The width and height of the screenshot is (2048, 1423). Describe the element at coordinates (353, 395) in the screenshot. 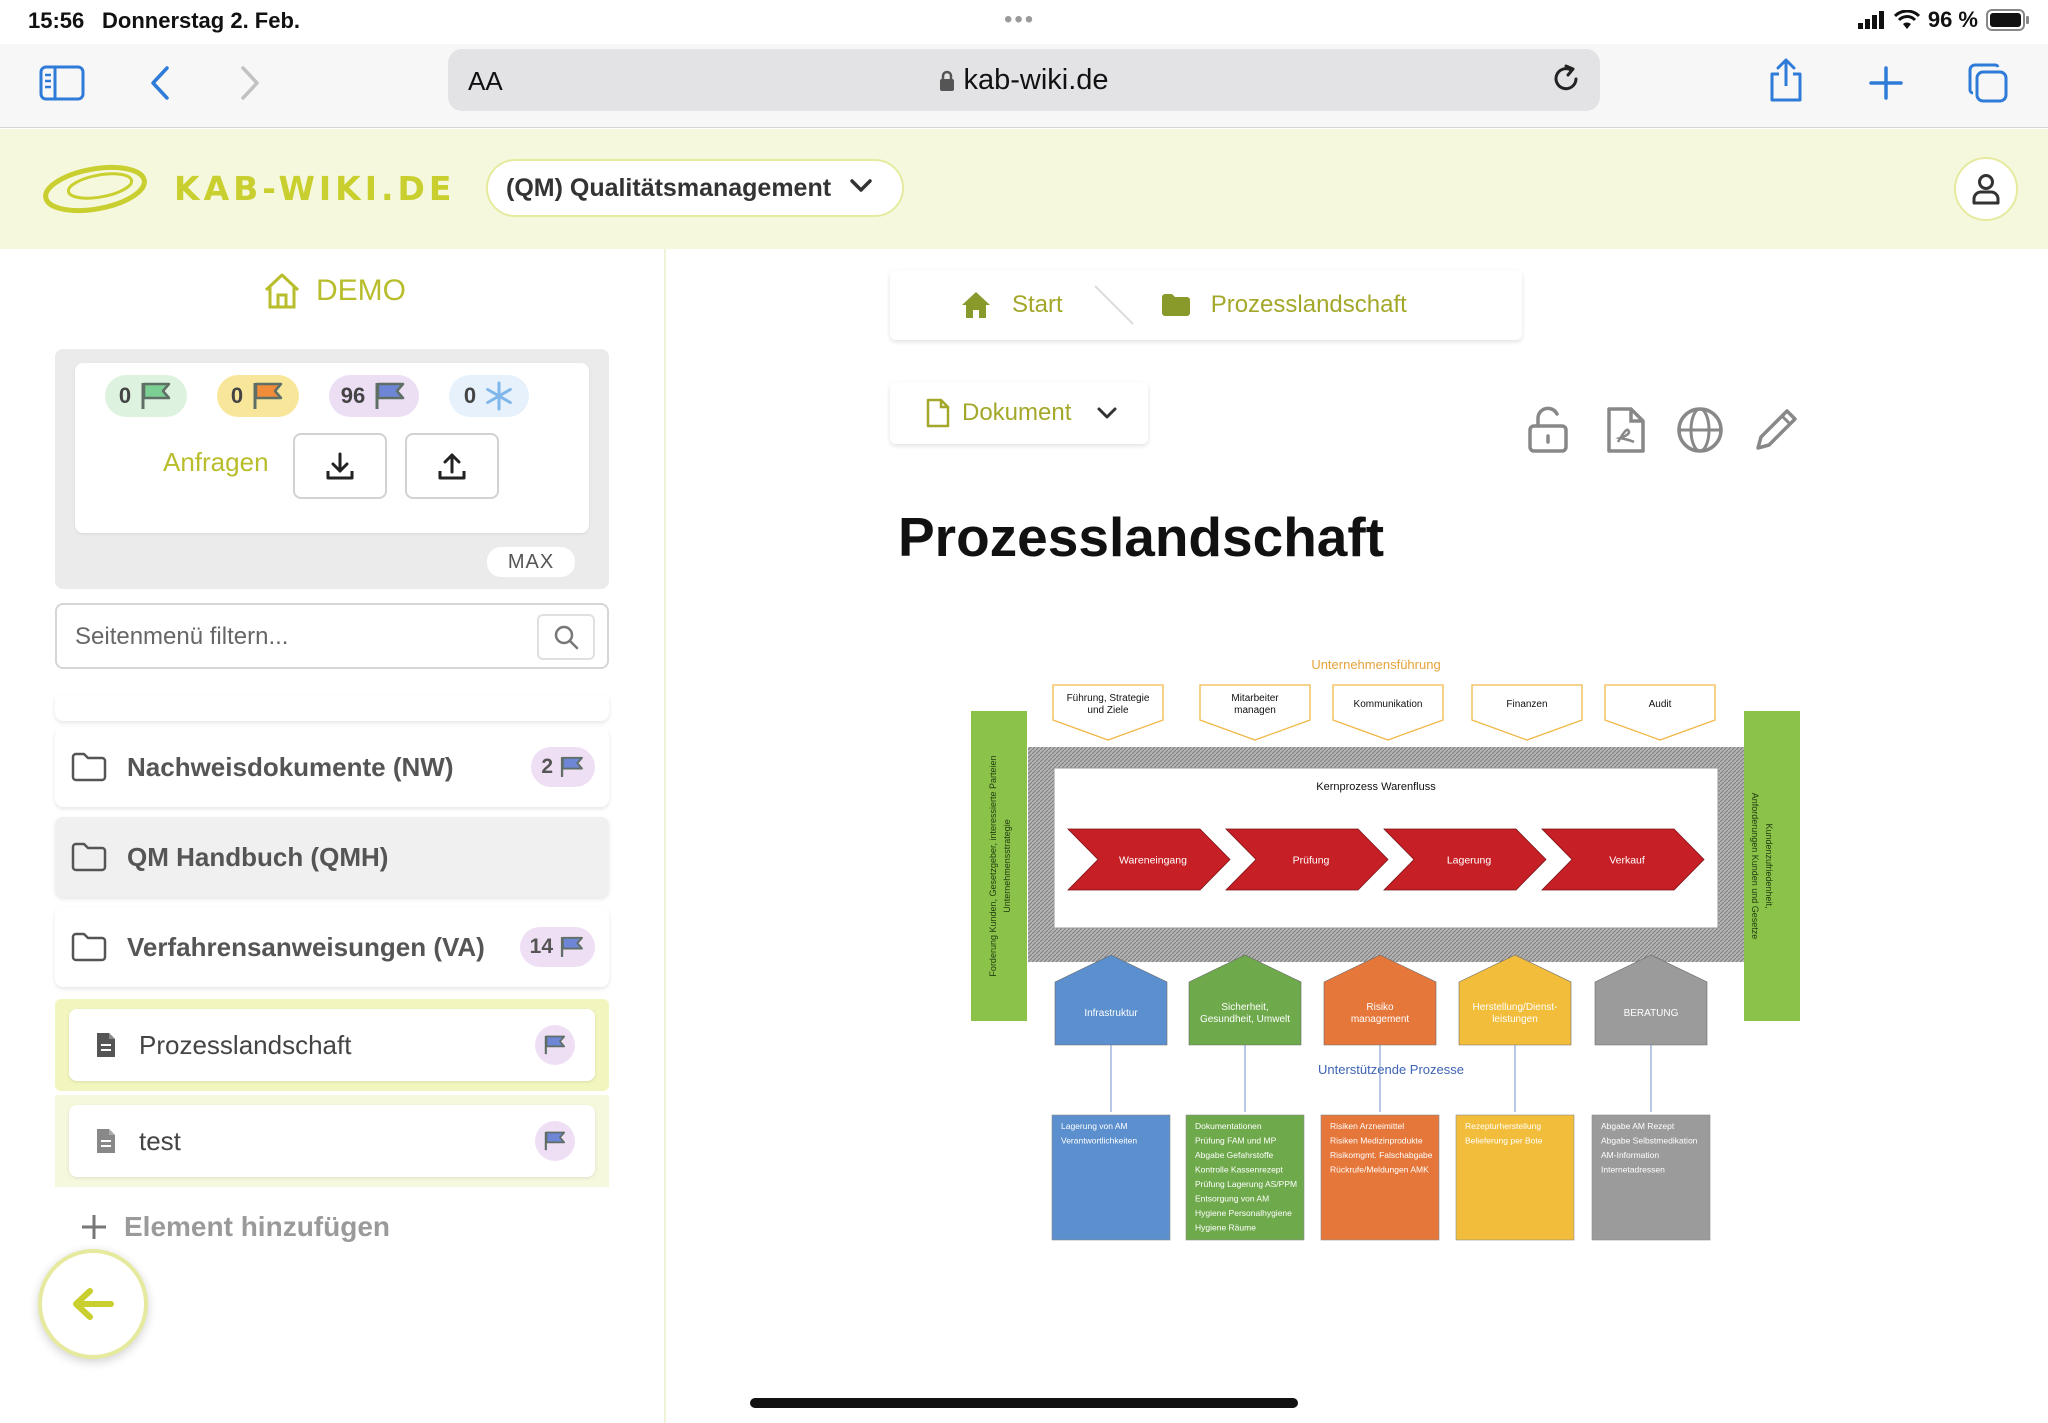

I see `flag-count-blue-value: 96` at that location.